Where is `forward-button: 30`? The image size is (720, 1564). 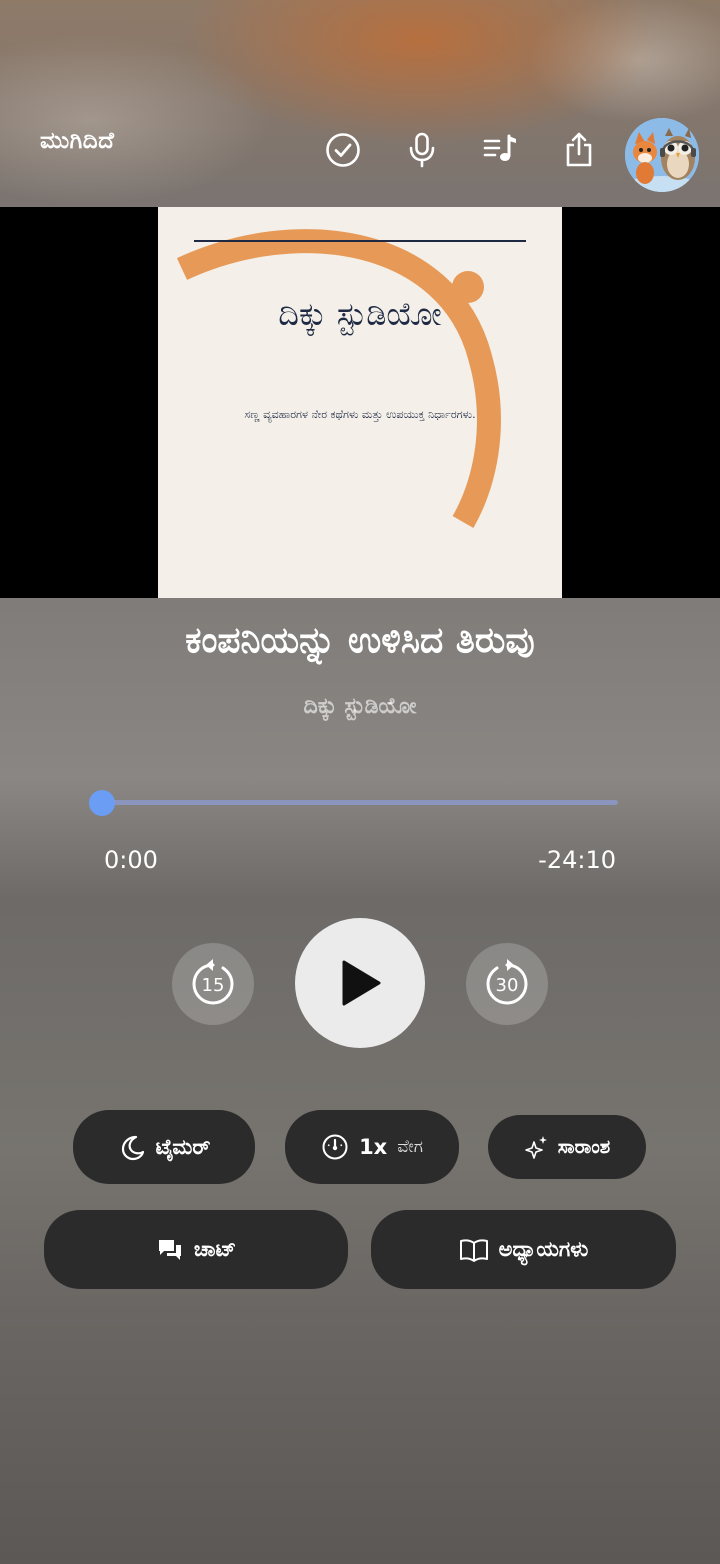 forward-button: 30 is located at coordinates (507, 984).